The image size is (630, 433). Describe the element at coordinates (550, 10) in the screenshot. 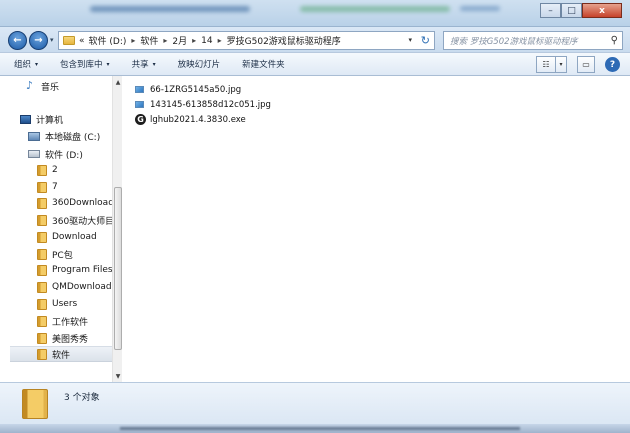

I see `minimize-button: –` at that location.